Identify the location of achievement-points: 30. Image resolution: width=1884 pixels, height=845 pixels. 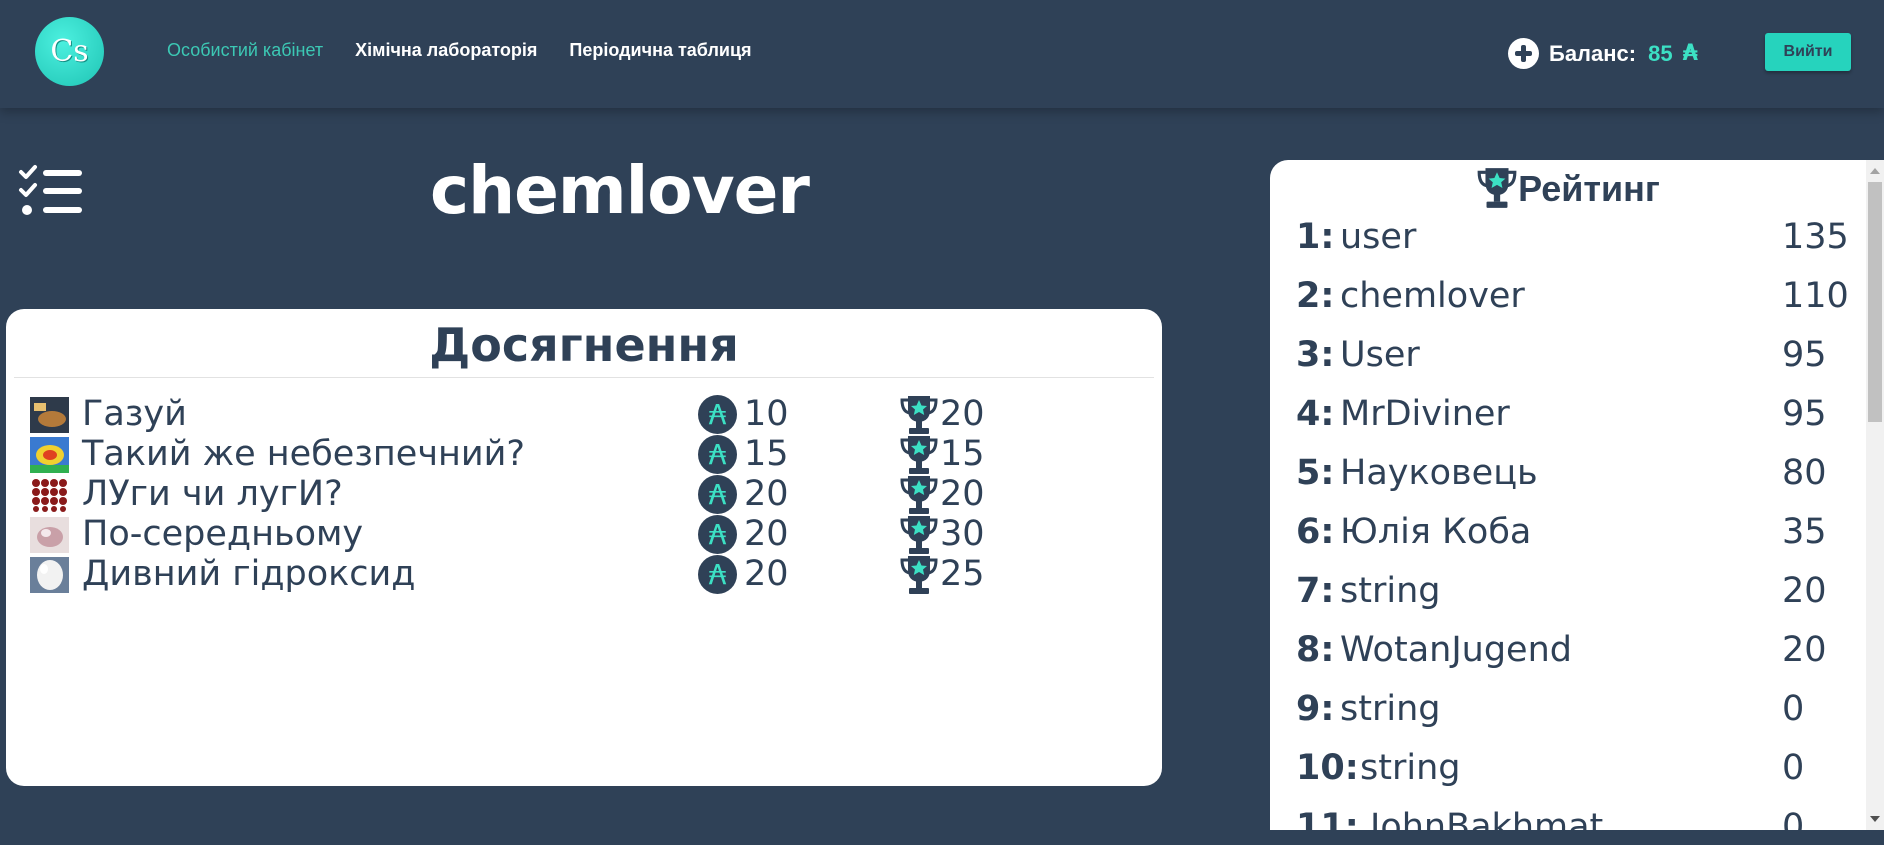
(962, 534).